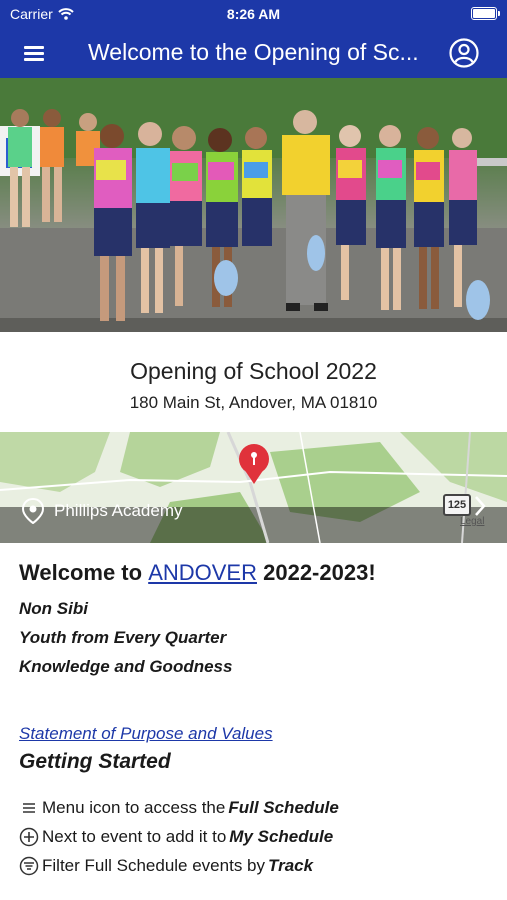 The height and width of the screenshot is (900, 507). I want to click on welcome-suffix: 2022-2023!, so click(319, 572).